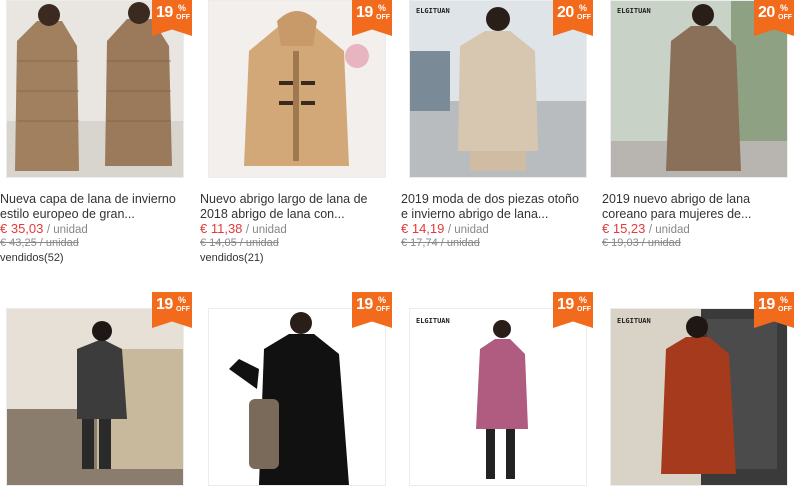 The image size is (800, 486). Describe the element at coordinates (239, 243) in the screenshot. I see `original-price: € 14,05 / unidad` at that location.